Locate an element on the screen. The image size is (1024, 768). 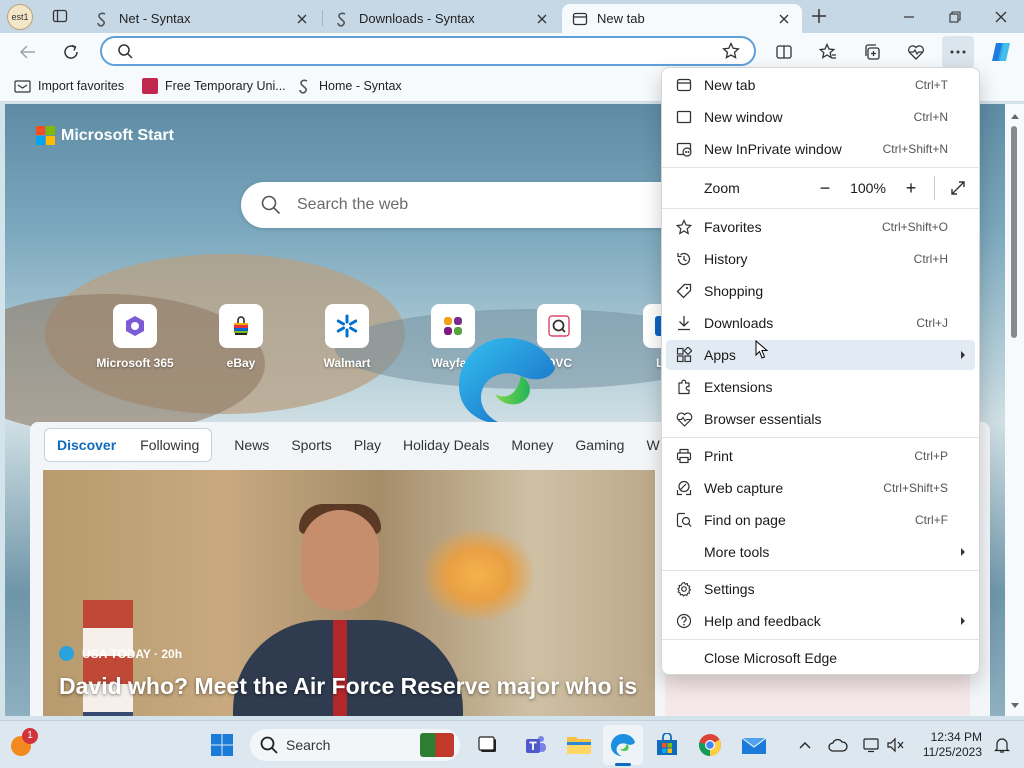
zoom-out-button: − is located at coordinates (825, 188).